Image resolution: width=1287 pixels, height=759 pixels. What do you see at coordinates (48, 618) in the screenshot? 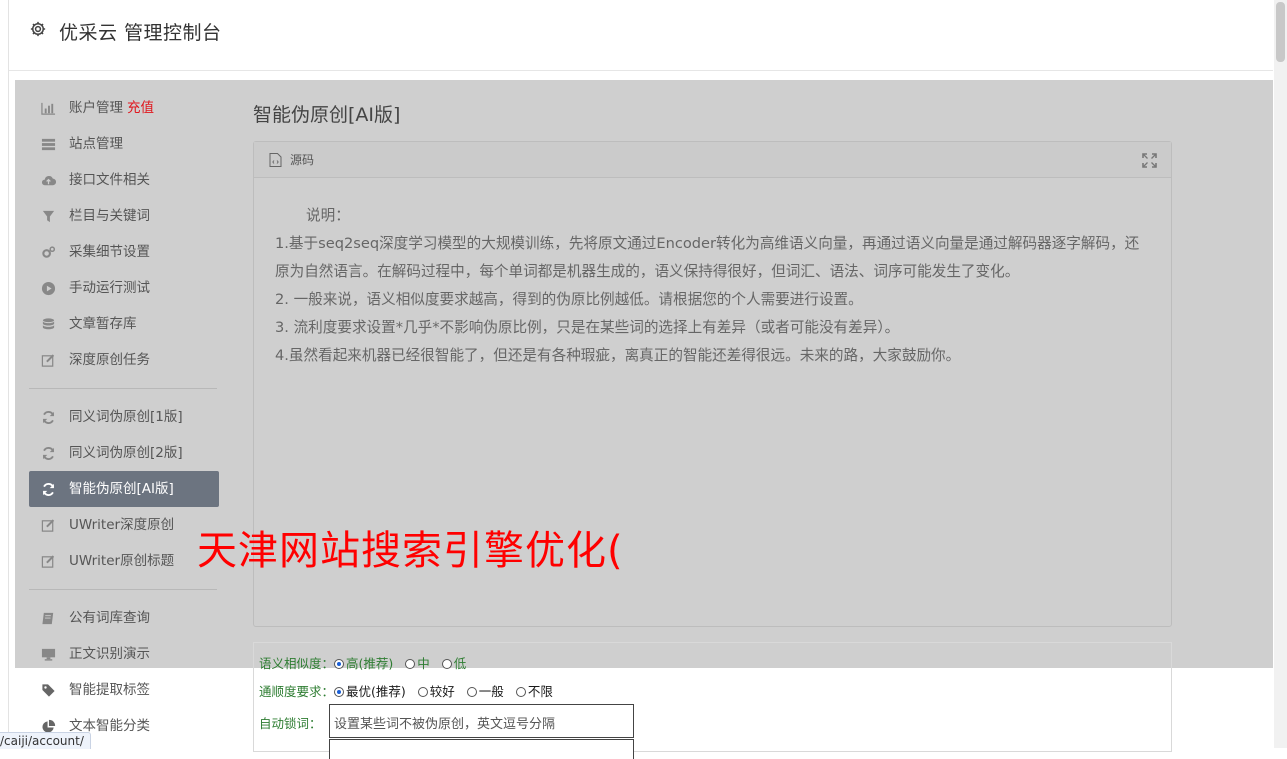
I see `book-icon` at bounding box center [48, 618].